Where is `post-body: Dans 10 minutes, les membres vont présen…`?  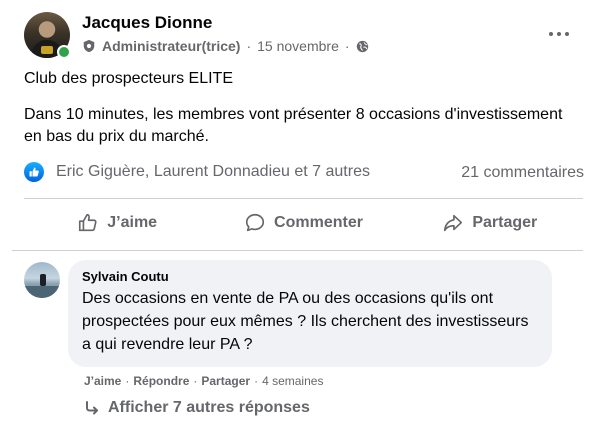 post-body: Dans 10 minutes, les membres vont présen… is located at coordinates (293, 125).